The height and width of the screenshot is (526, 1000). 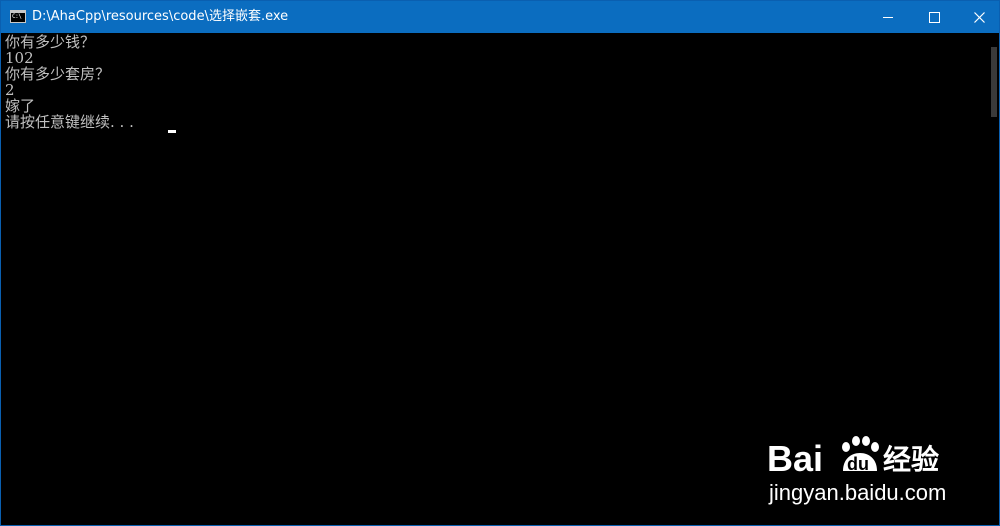 What do you see at coordinates (994, 82) in the screenshot?
I see `scrollbar-thumb` at bounding box center [994, 82].